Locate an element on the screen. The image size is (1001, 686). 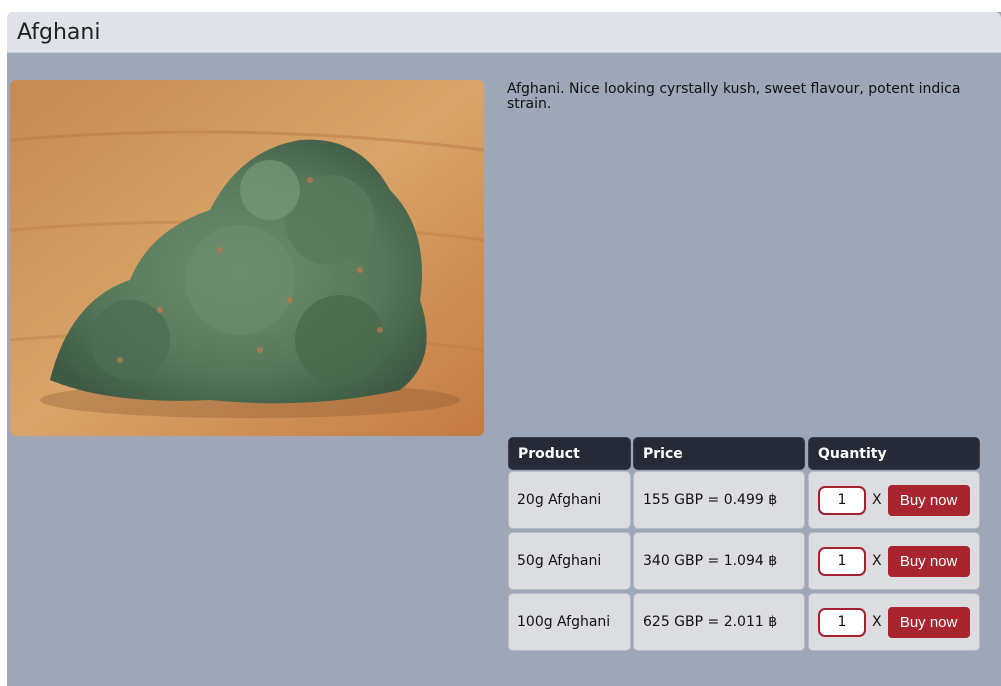
row-product-50g: 50g Afghani is located at coordinates (569, 561).